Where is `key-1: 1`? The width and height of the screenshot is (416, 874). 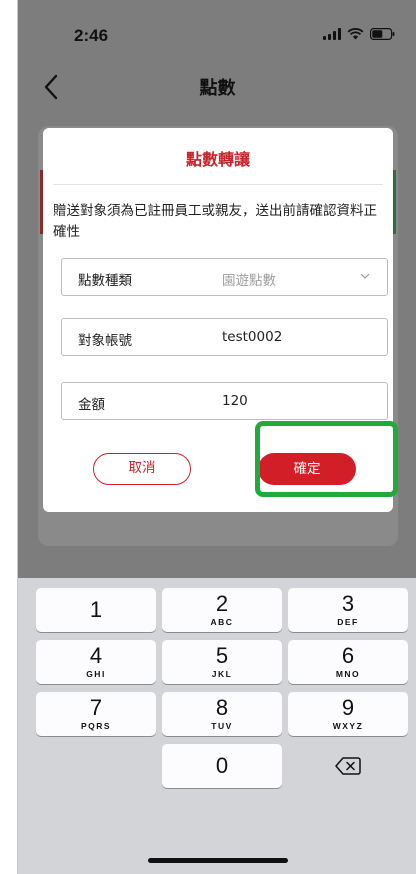
key-1: 1 is located at coordinates (96, 610).